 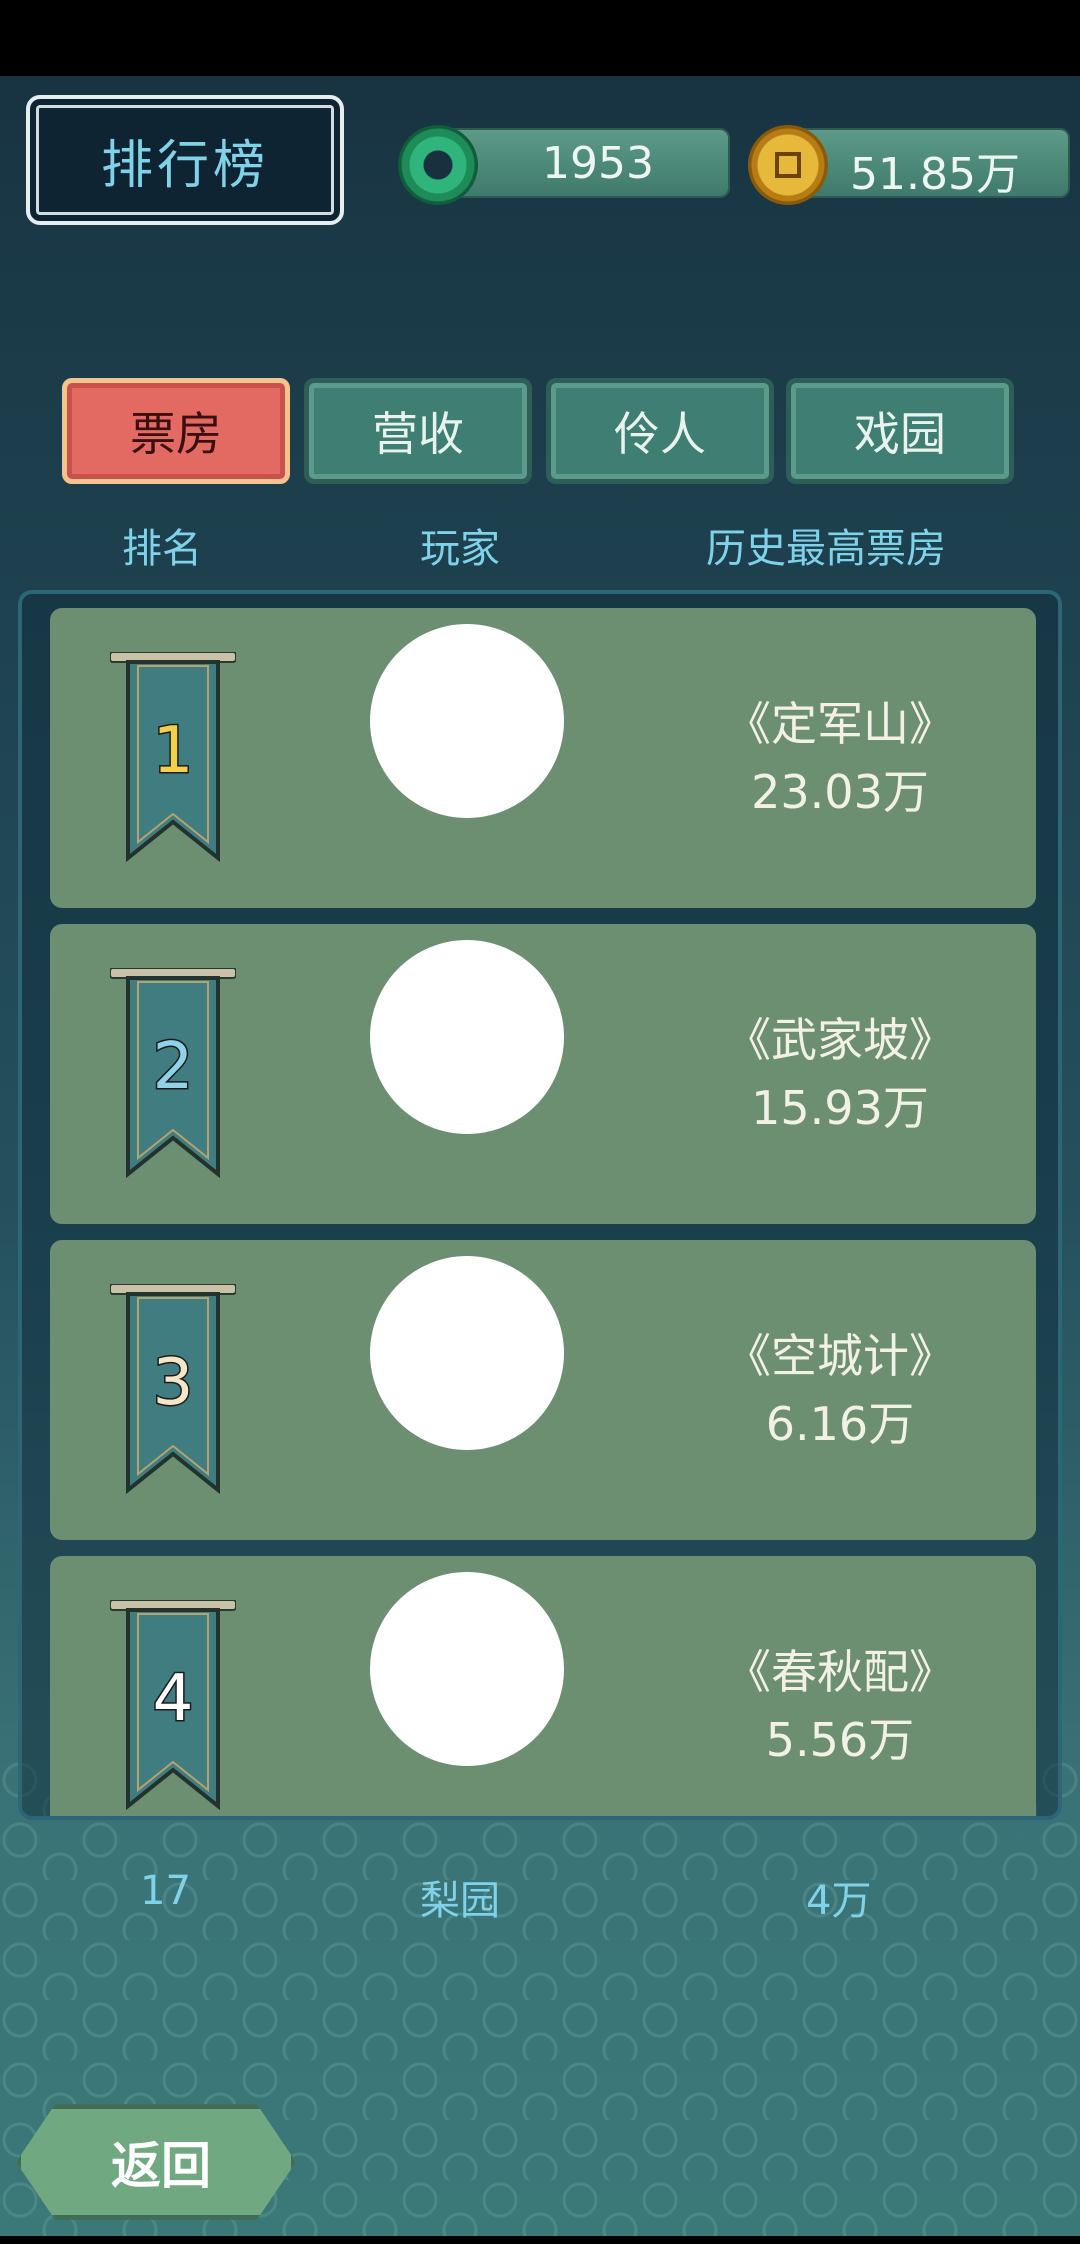 I want to click on box-office-amount: 23.03万, so click(x=840, y=792).